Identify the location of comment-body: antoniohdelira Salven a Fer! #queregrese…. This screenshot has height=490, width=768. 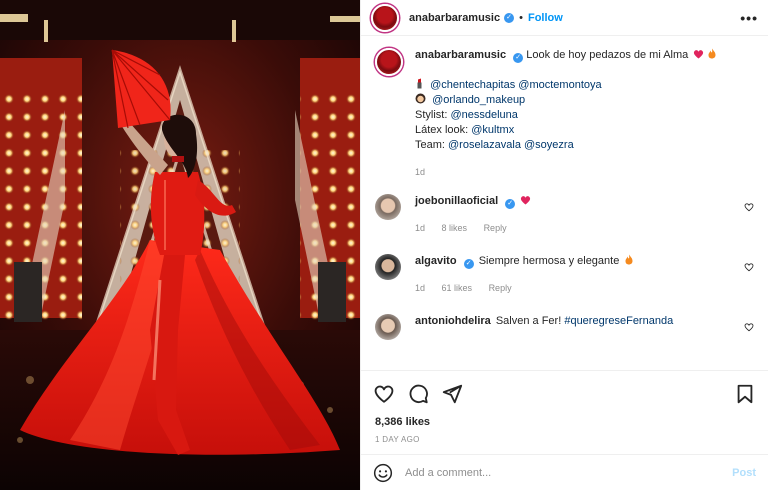
(584, 327).